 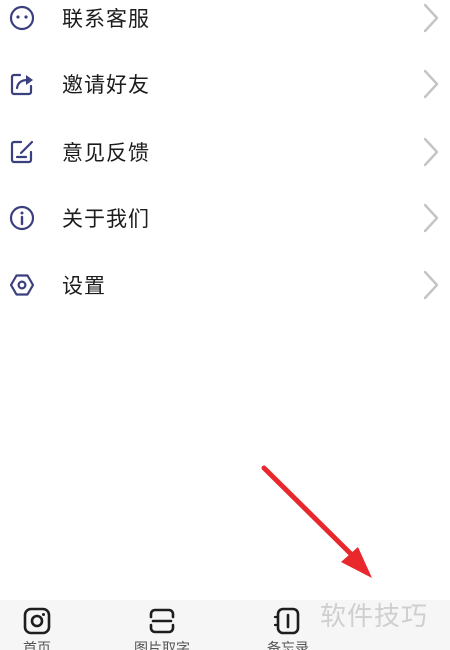 What do you see at coordinates (288, 645) in the screenshot?
I see `tab-label: 备忘录` at bounding box center [288, 645].